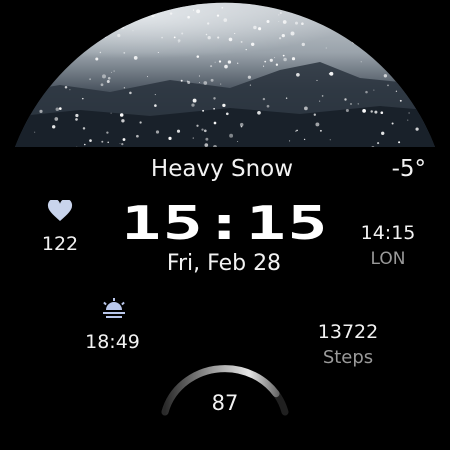 This screenshot has width=450, height=450. Describe the element at coordinates (60, 210) in the screenshot. I see `heart-icon` at that location.